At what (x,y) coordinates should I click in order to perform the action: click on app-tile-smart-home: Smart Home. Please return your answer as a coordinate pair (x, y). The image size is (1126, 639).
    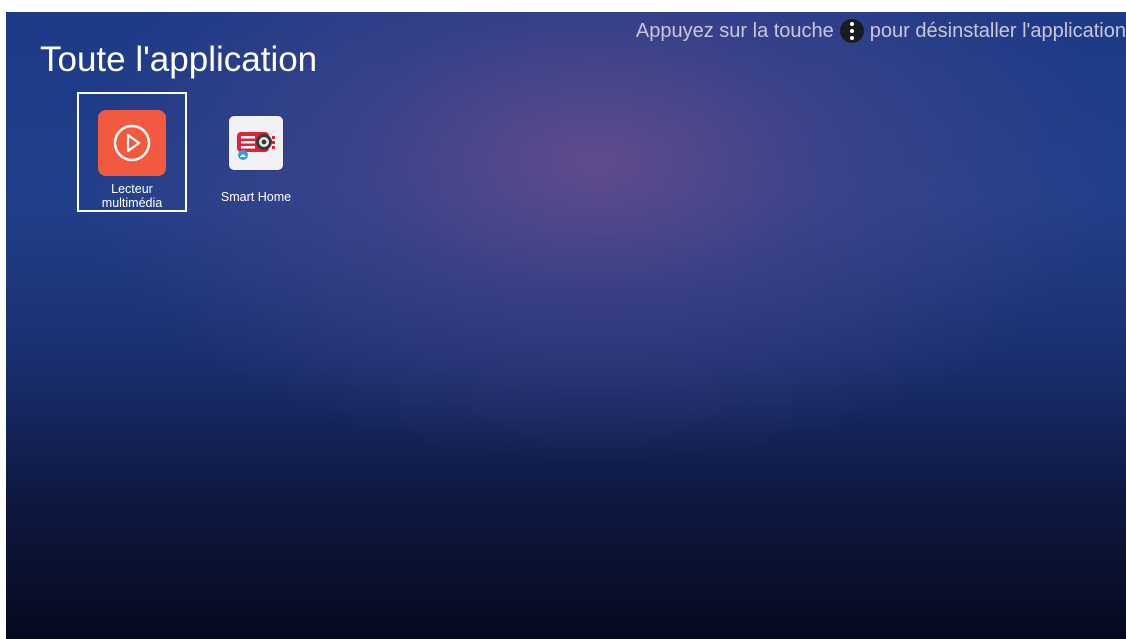
    Looking at the image, I should click on (256, 152).